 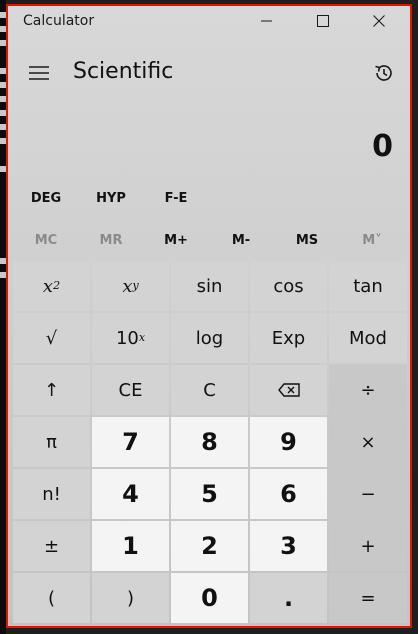 I want to click on sin-button: sin, so click(x=209, y=286).